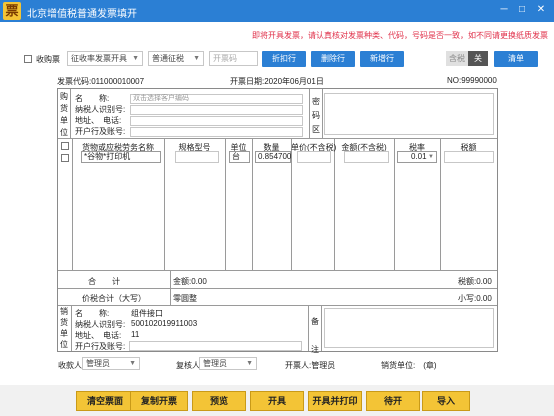 Image resolution: width=554 pixels, height=416 pixels. Describe the element at coordinates (64, 344) in the screenshot. I see `seller-char: 位` at that location.